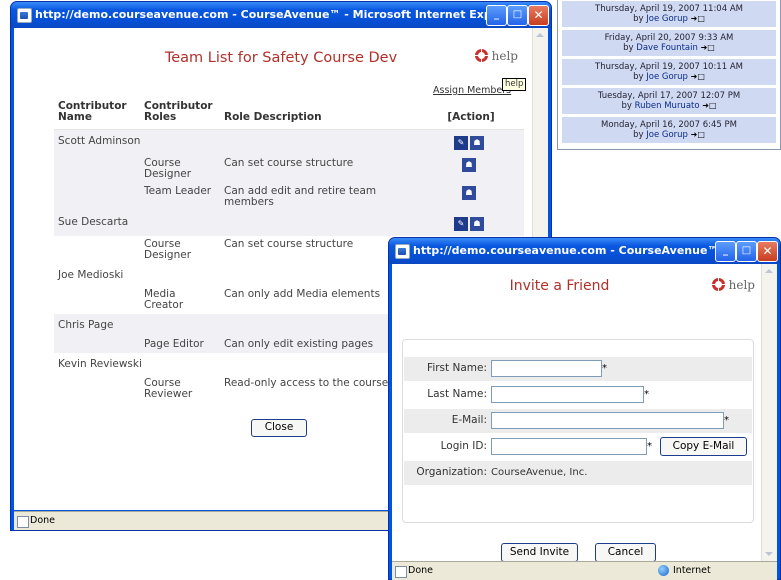  What do you see at coordinates (669, 9) in the screenshot?
I see `revision-date: Thursday, April 19, 2007 11:04 AM` at bounding box center [669, 9].